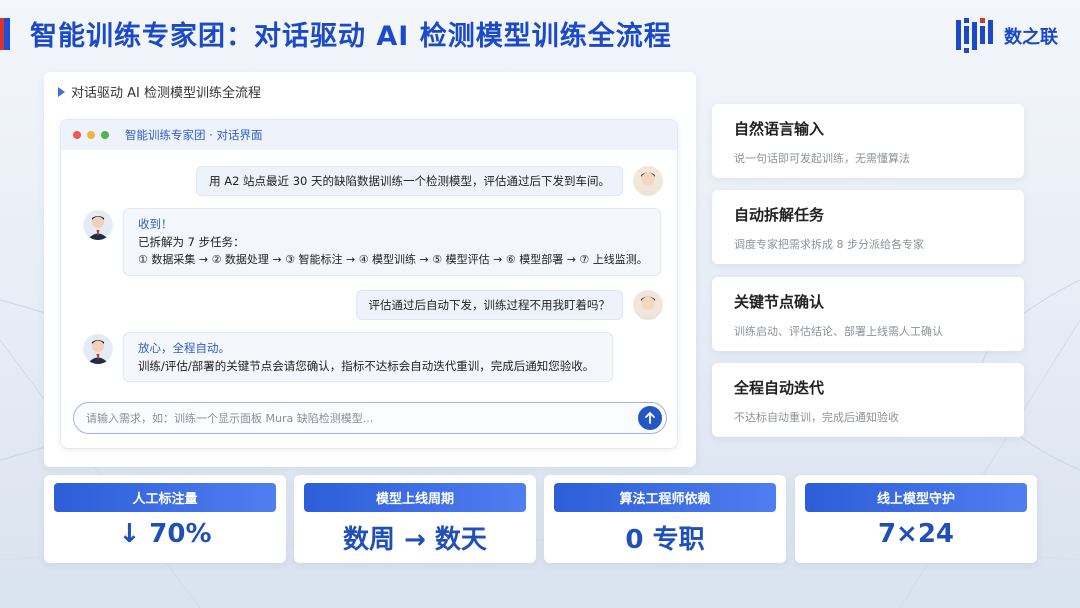  What do you see at coordinates (779, 215) in the screenshot?
I see `feature-title: 自动拆解任务` at bounding box center [779, 215].